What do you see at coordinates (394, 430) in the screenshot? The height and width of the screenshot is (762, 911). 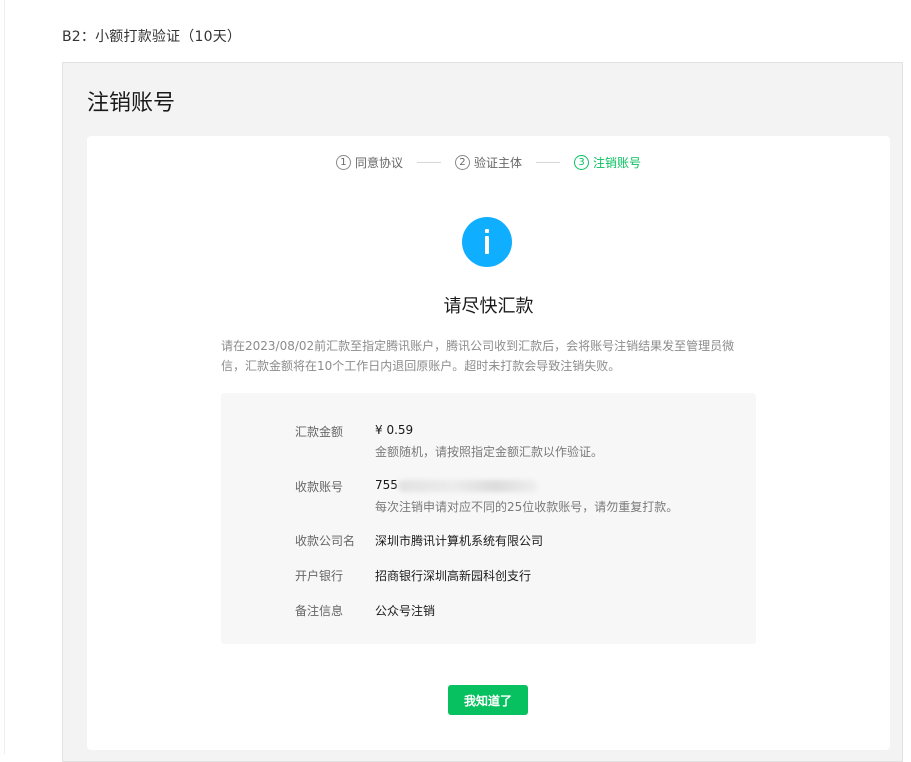 I see `amount-value: ¥ 0.59` at bounding box center [394, 430].